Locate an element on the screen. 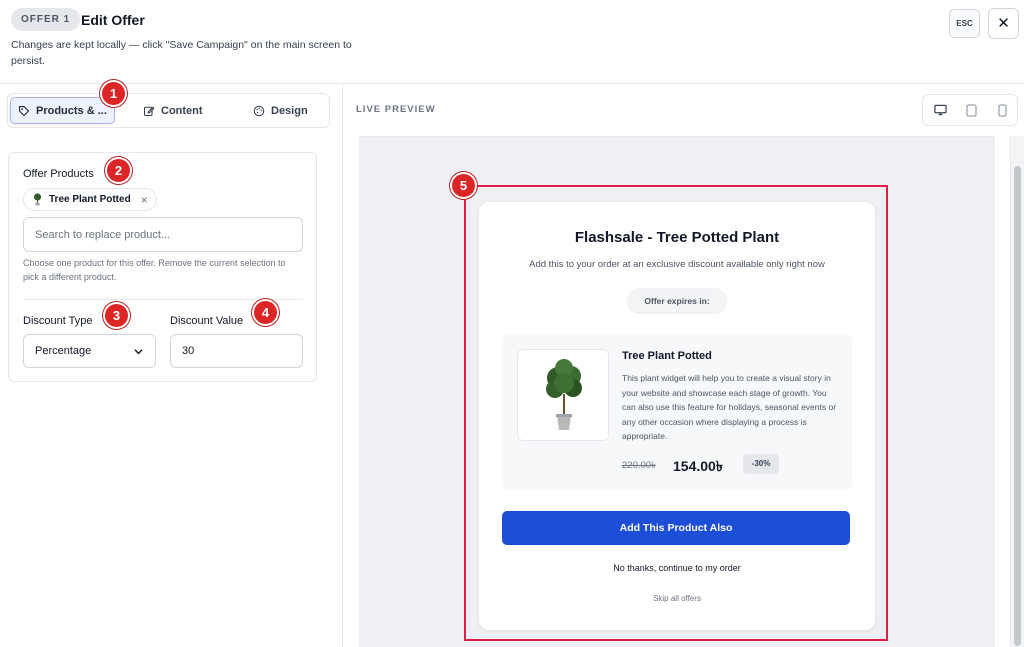 Image resolution: width=1024 pixels, height=647 pixels. mobile-view-button is located at coordinates (1002, 110).